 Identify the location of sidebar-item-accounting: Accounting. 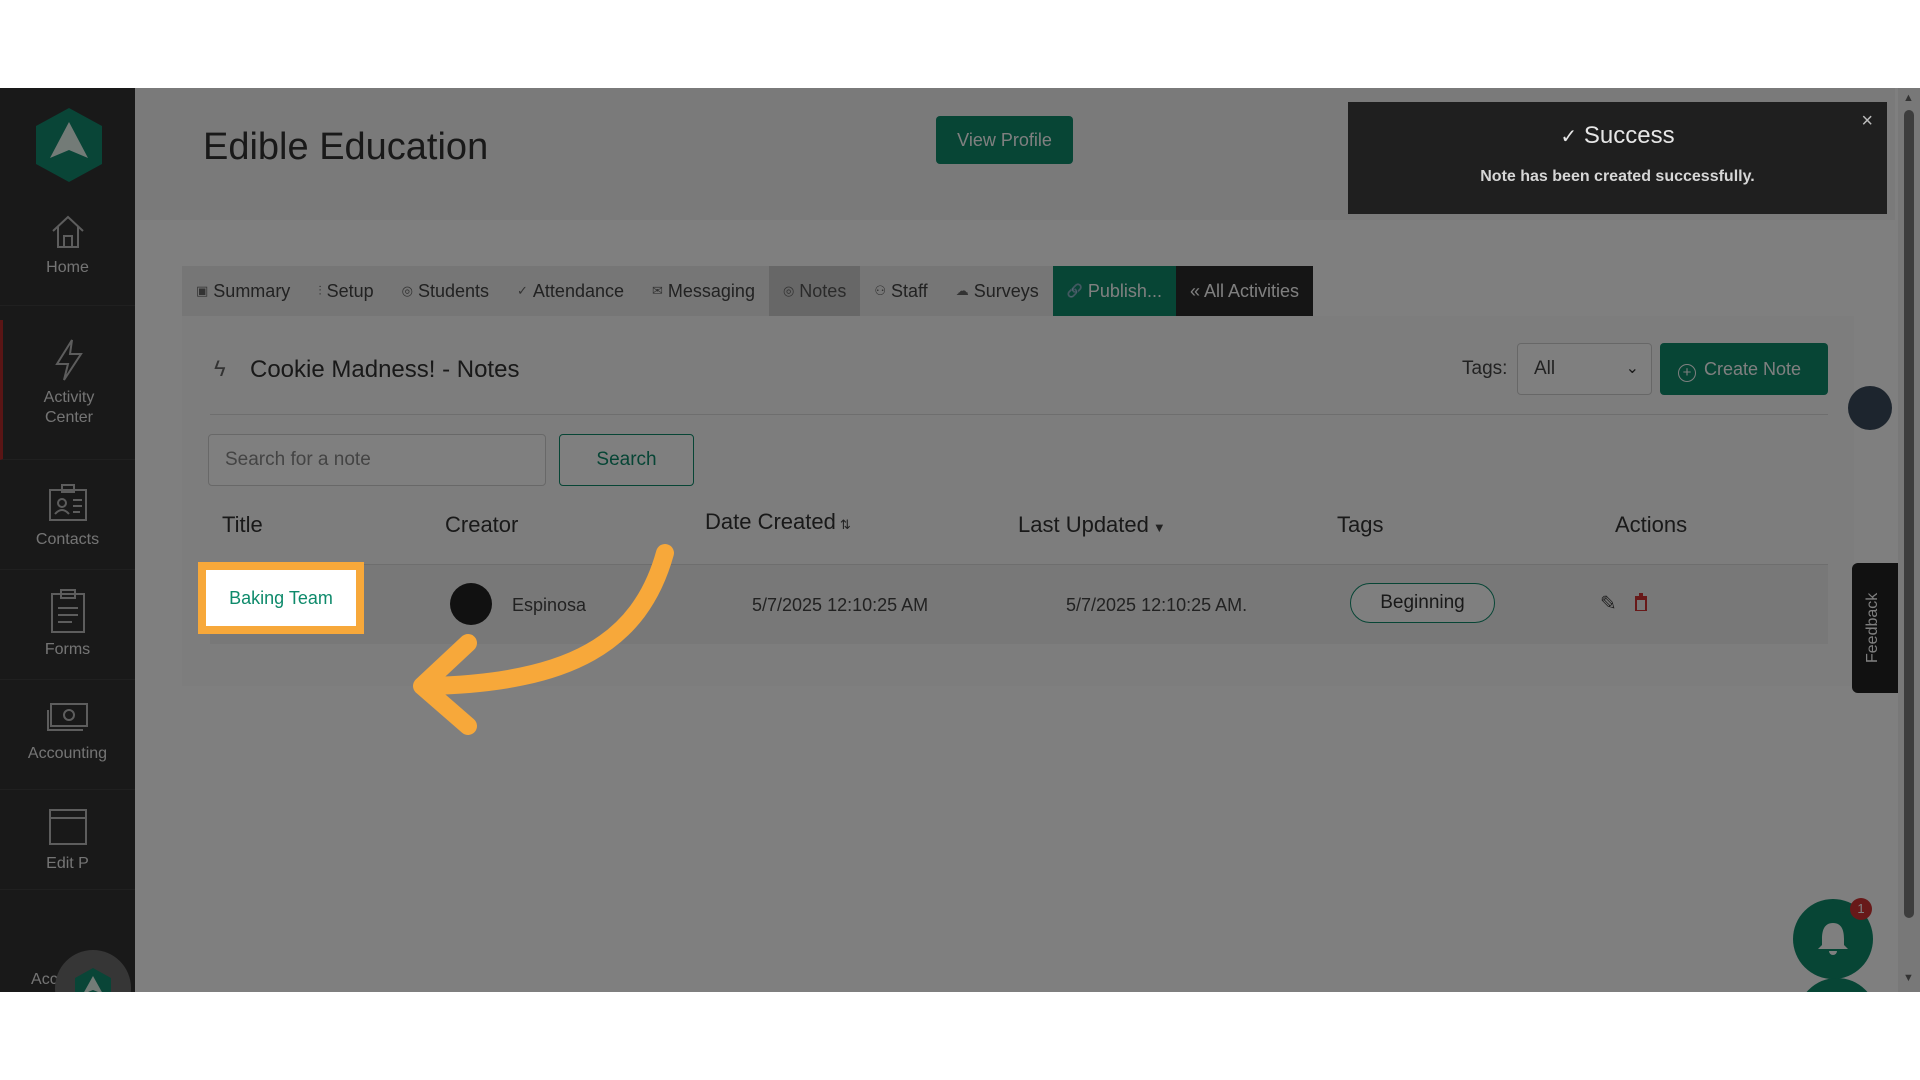
(67, 735).